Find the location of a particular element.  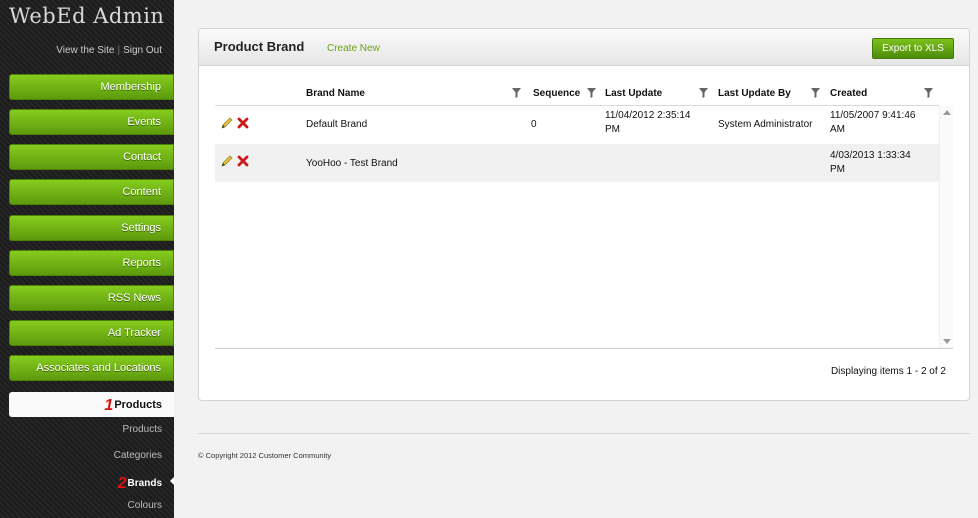

cell-brand-name: Default Brand is located at coordinates (337, 124).